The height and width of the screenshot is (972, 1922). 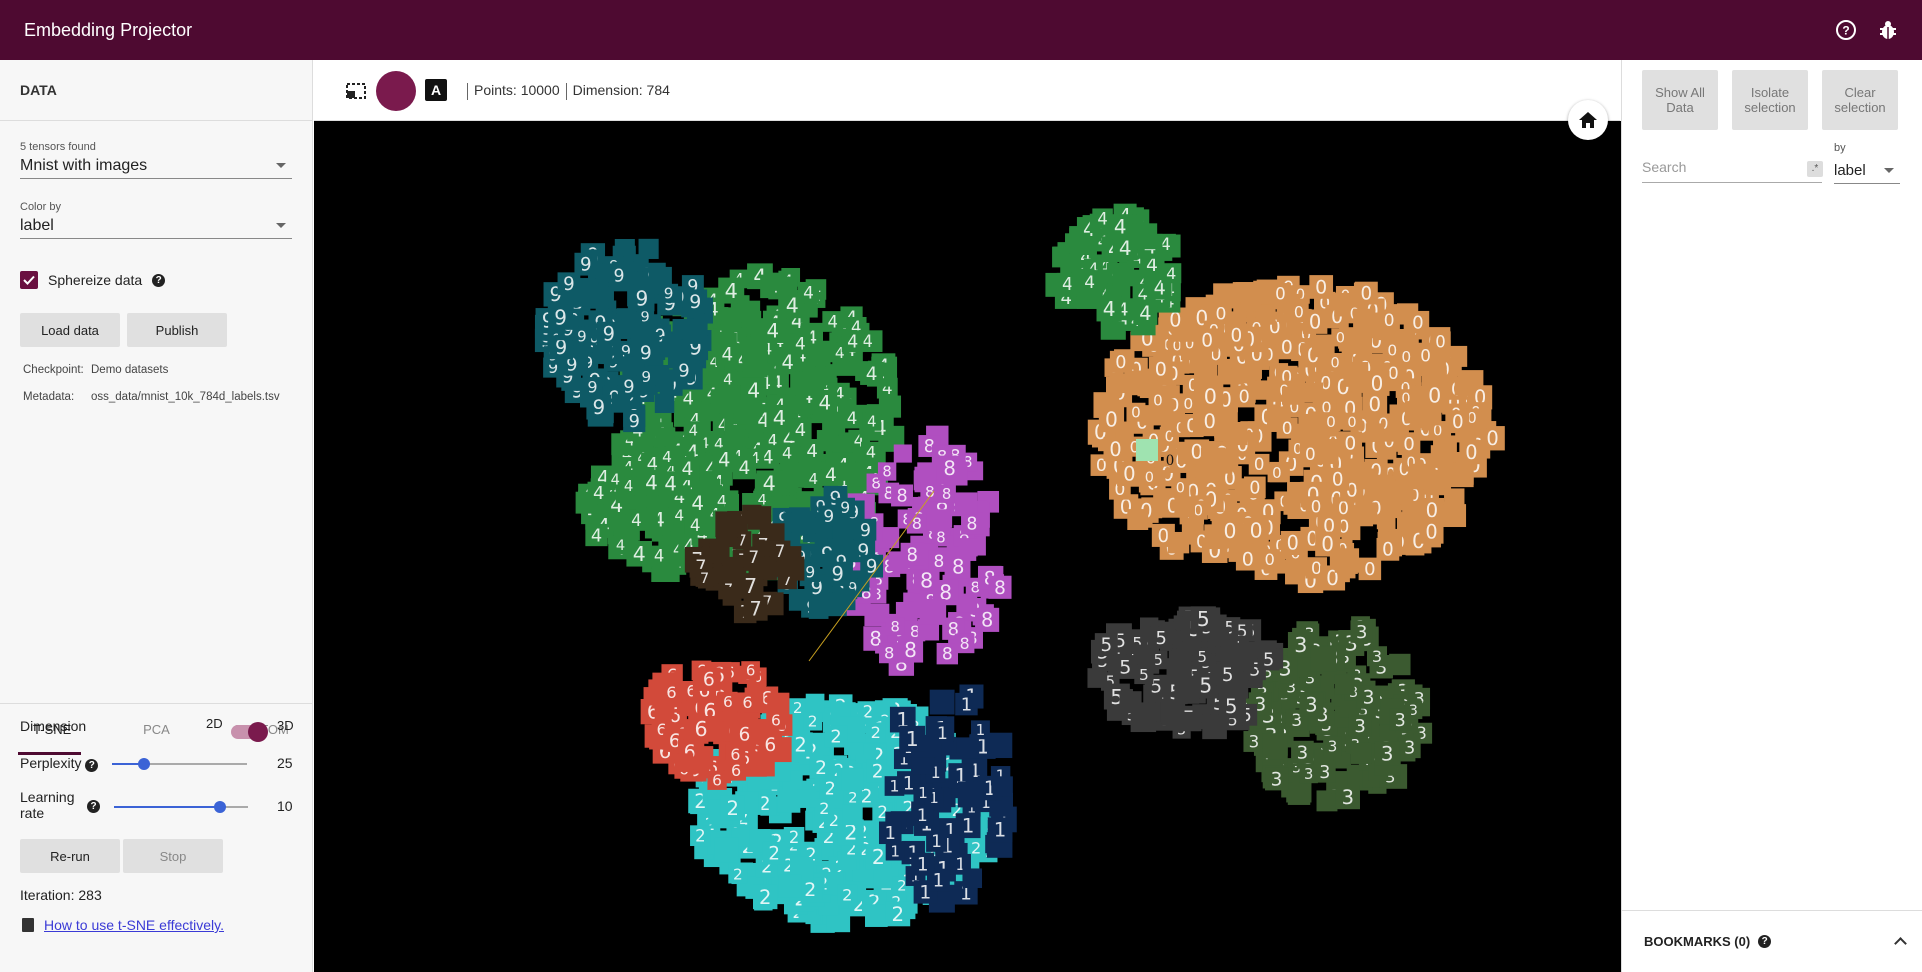 What do you see at coordinates (396, 91) in the screenshot?
I see `night-mode-icon` at bounding box center [396, 91].